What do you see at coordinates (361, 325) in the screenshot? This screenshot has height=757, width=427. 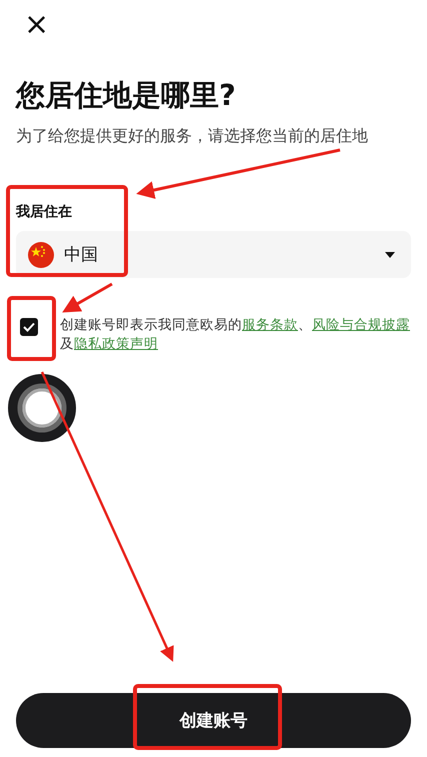 I see `policy-link: 风险与合规披露` at bounding box center [361, 325].